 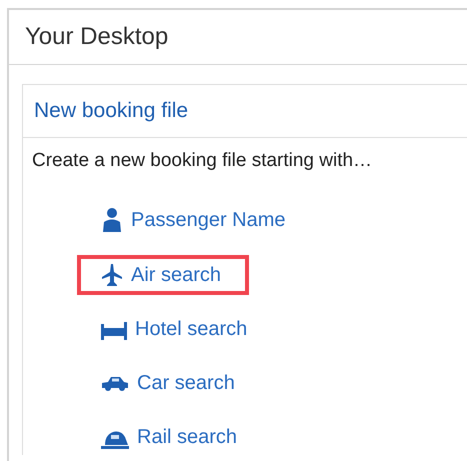 I want to click on person-icon, so click(x=112, y=220).